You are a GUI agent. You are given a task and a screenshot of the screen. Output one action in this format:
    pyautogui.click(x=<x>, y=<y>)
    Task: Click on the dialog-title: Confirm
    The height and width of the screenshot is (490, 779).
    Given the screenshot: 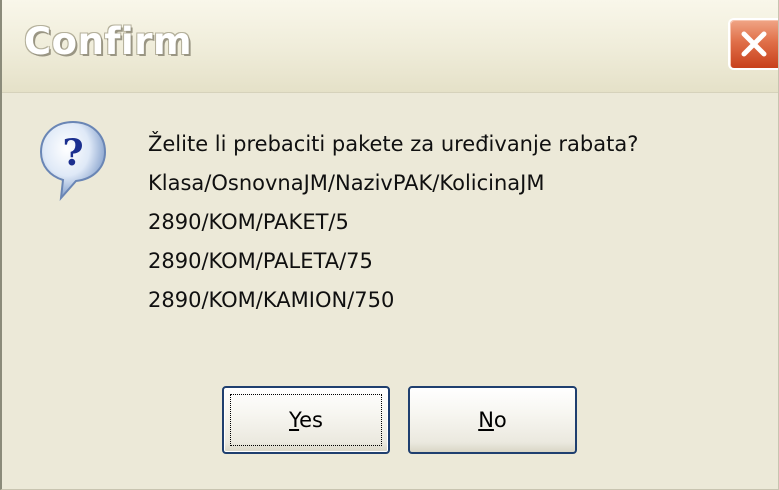 What is the action you would take?
    pyautogui.click(x=108, y=41)
    